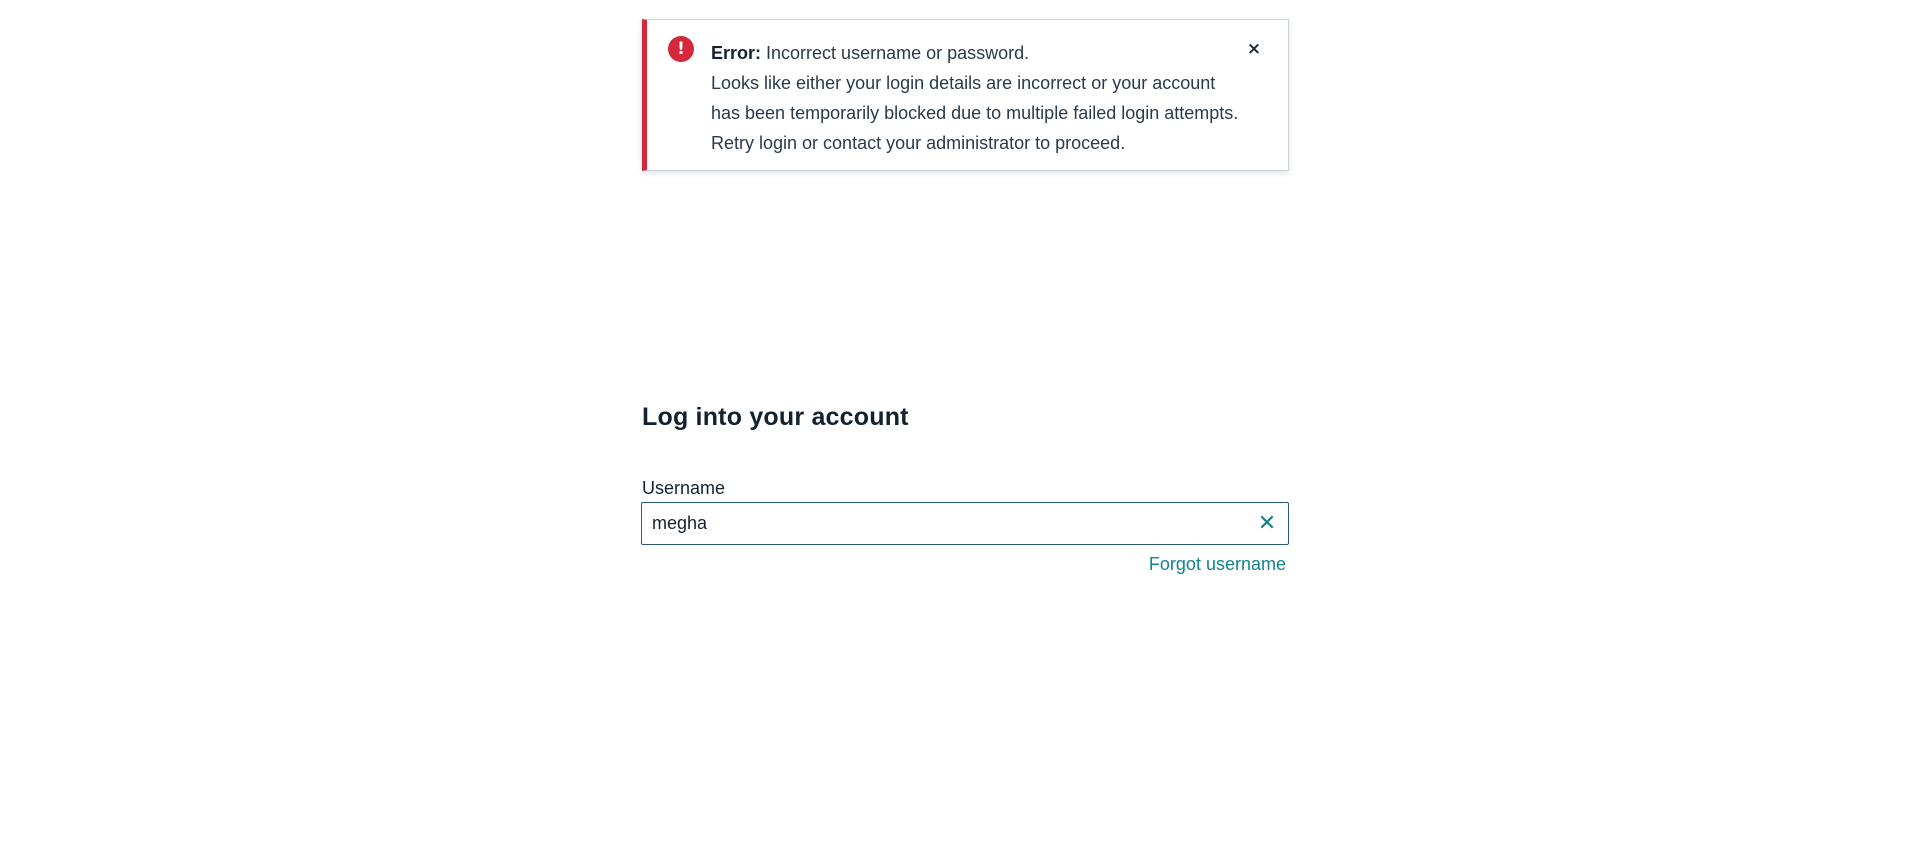 Image resolution: width=1920 pixels, height=857 pixels. What do you see at coordinates (736, 53) in the screenshot?
I see `alert-title: Error:` at bounding box center [736, 53].